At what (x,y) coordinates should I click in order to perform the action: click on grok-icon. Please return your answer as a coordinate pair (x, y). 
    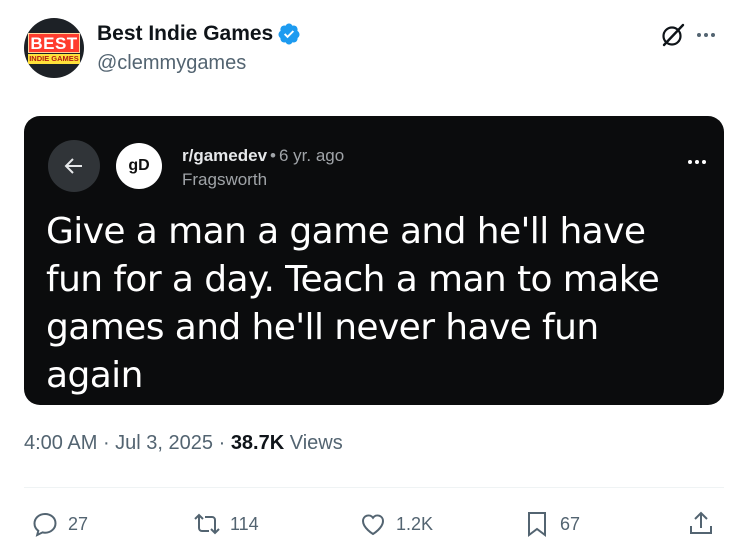
    Looking at the image, I should click on (673, 35).